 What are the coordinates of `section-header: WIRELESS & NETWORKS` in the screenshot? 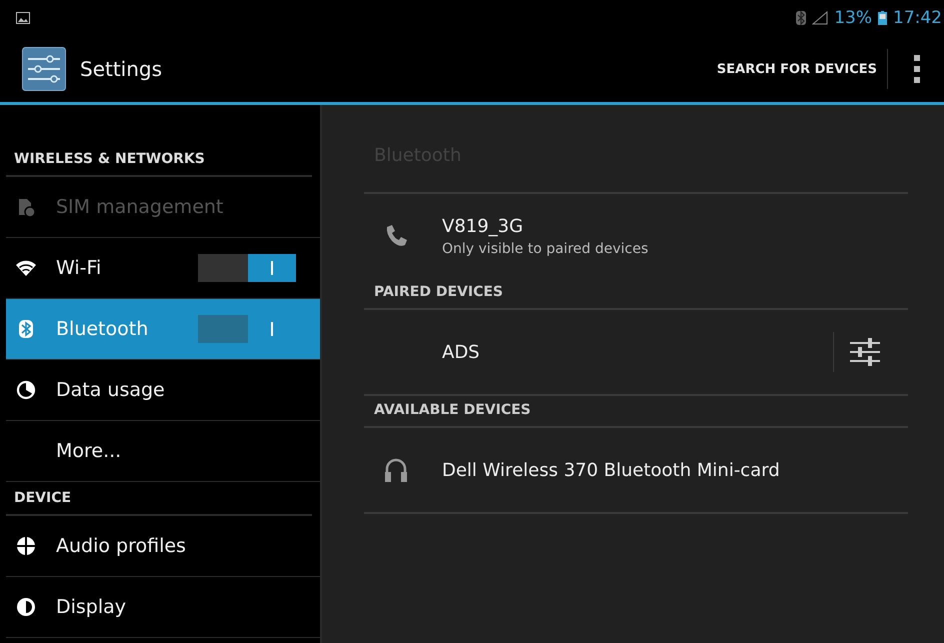 It's located at (159, 160).